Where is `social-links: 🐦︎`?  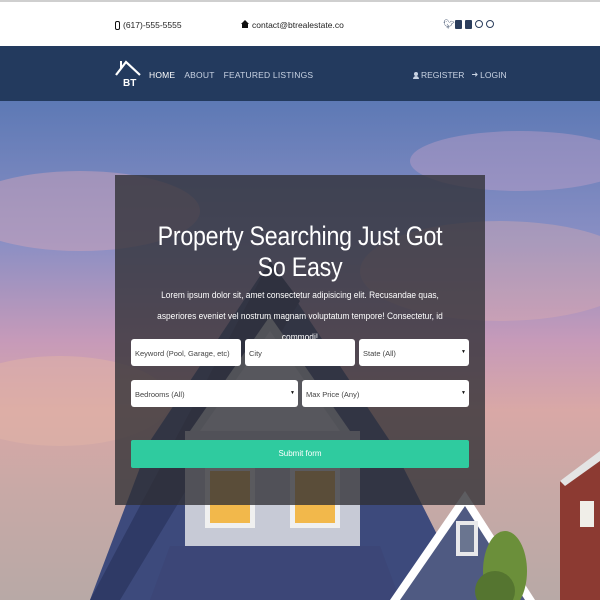
social-links: 🐦︎ is located at coordinates (468, 24).